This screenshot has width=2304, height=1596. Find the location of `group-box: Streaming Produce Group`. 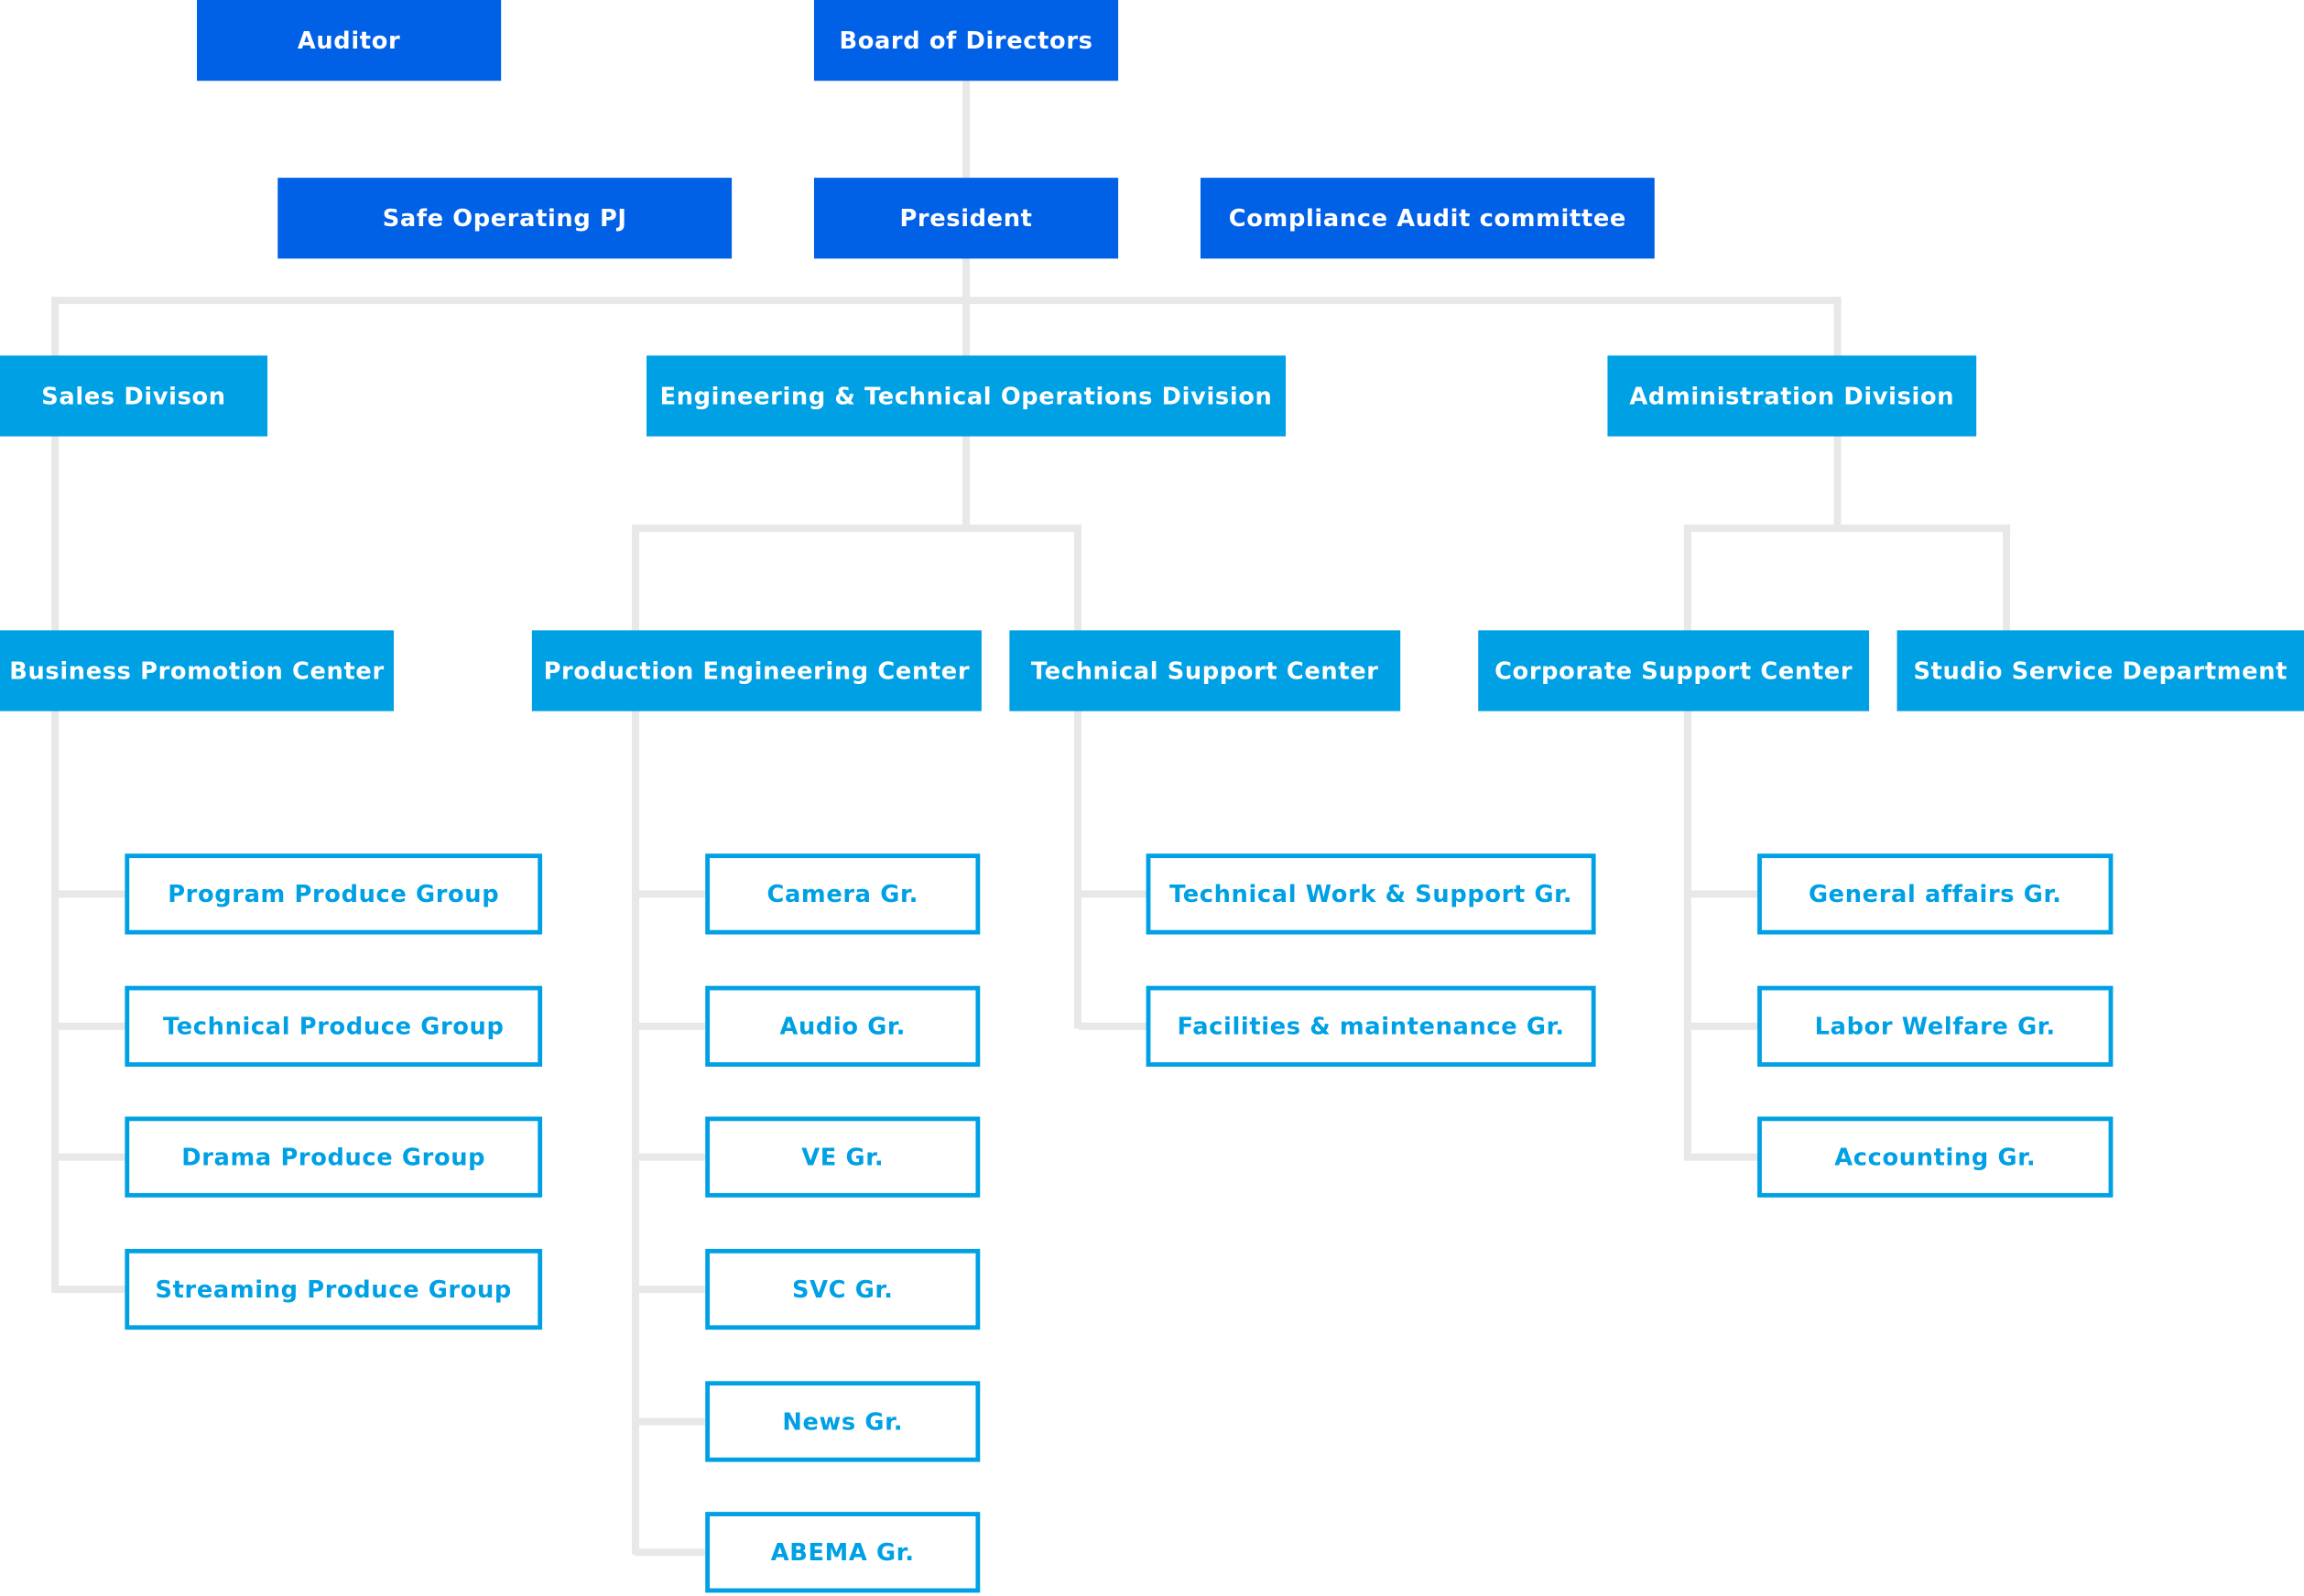

group-box: Streaming Produce Group is located at coordinates (334, 1289).